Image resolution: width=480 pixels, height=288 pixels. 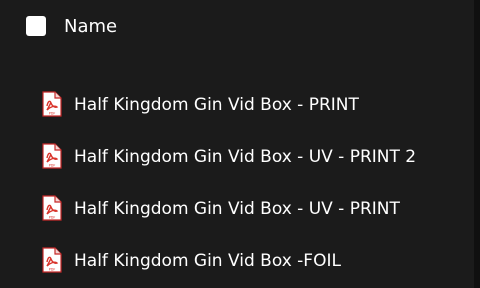 I want to click on file-name: Half Kingdom Gin Vid Box - UV - PRINT, so click(x=237, y=209).